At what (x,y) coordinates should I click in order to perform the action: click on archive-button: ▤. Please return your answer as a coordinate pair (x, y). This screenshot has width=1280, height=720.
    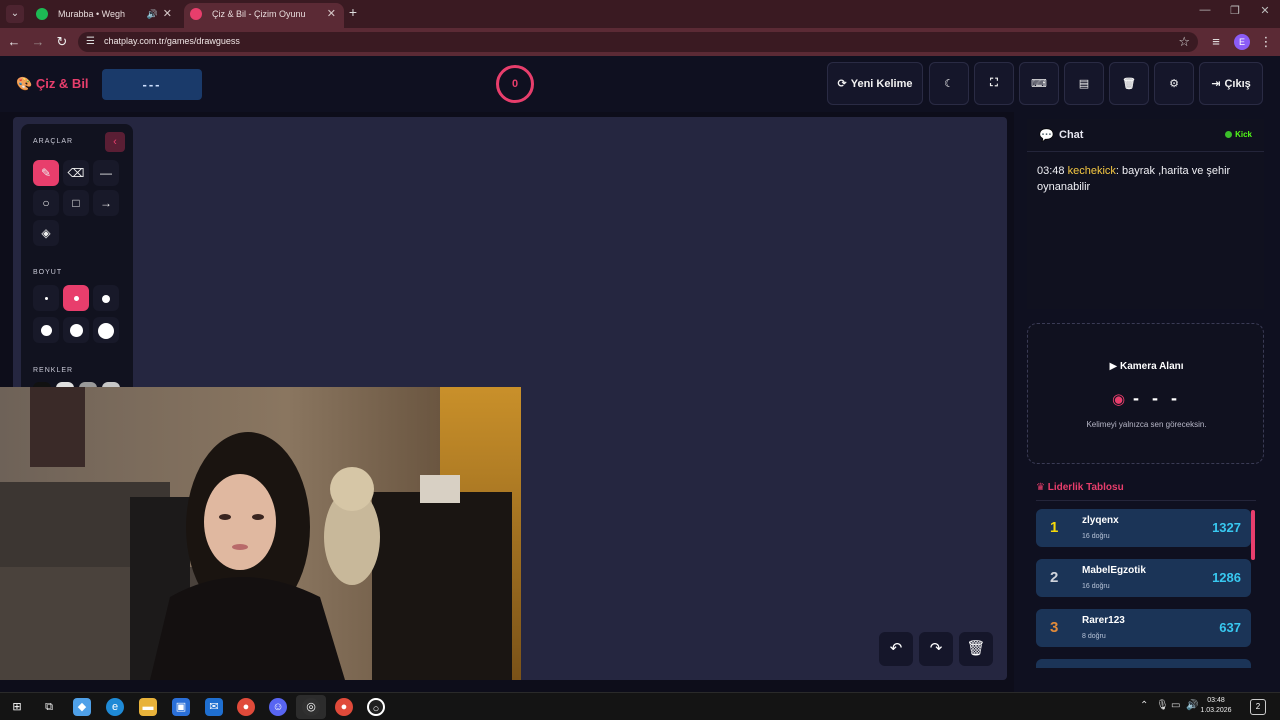
    Looking at the image, I should click on (1084, 83).